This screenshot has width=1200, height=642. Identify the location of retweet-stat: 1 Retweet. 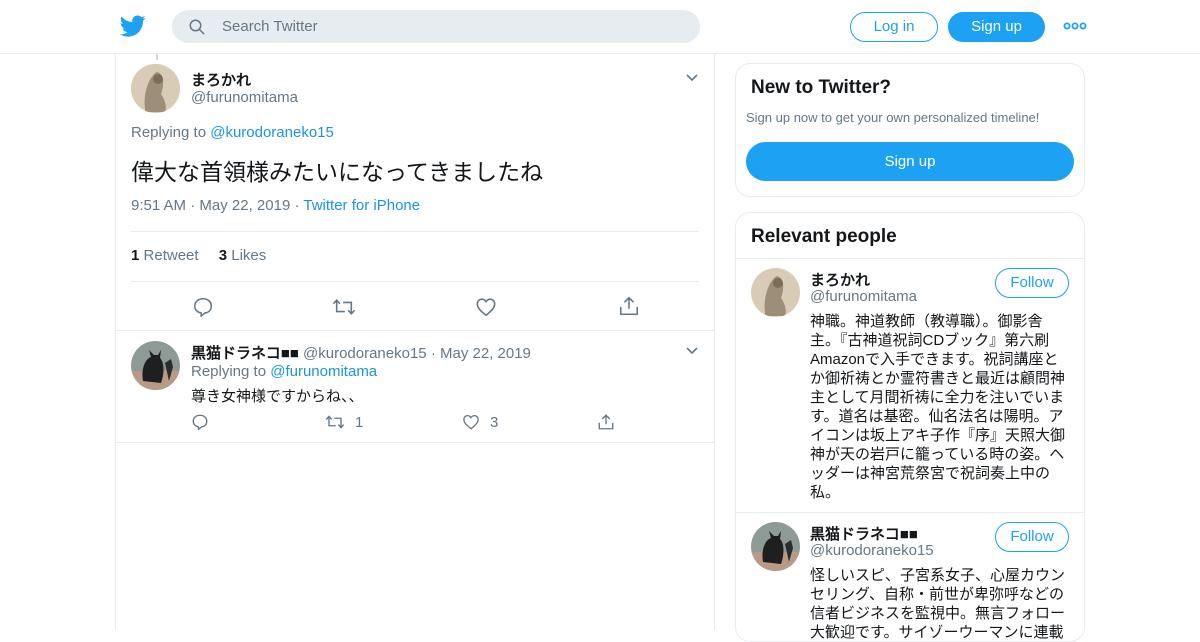
(167, 255).